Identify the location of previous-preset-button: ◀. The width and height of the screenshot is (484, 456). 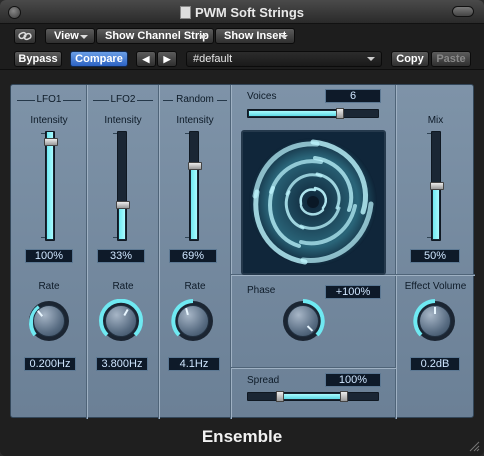
(146, 59).